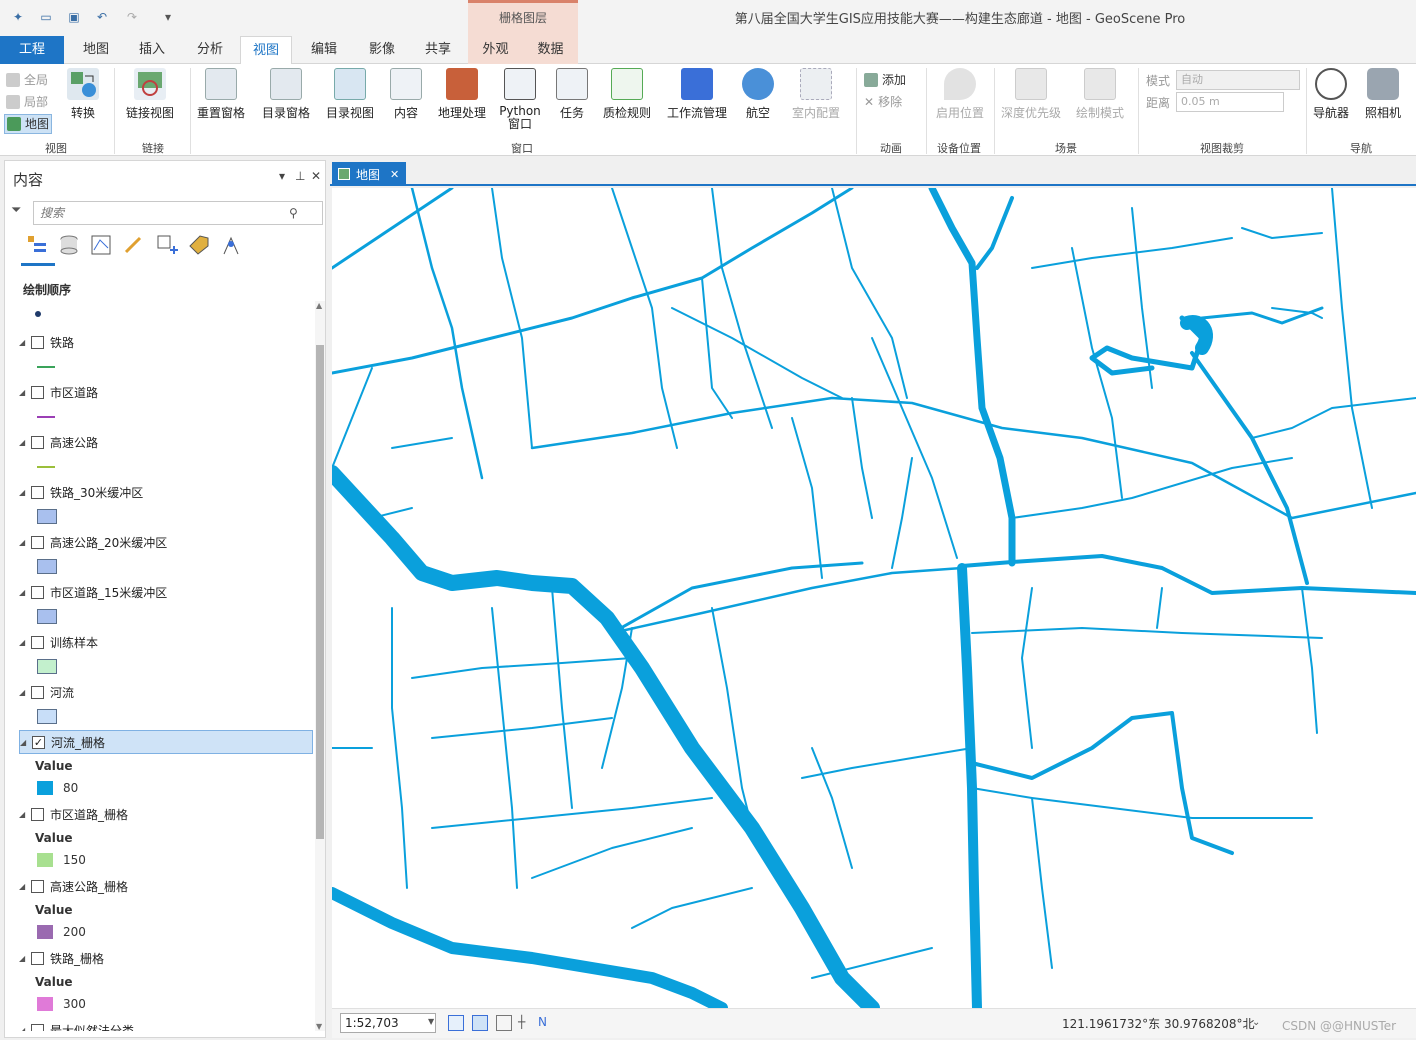  What do you see at coordinates (1230, 102) in the screenshot?
I see `clip-distance-field: 0.05 m` at bounding box center [1230, 102].